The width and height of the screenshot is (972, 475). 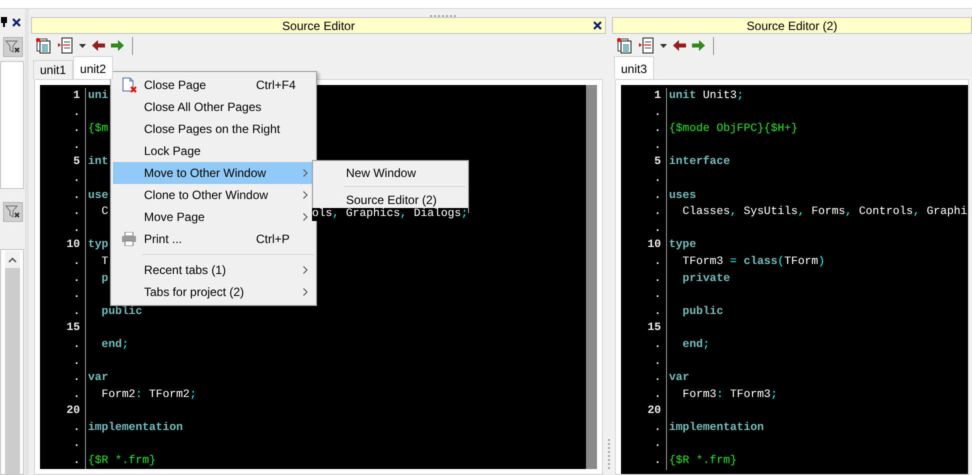 What do you see at coordinates (699, 162) in the screenshot?
I see `code-line: interface` at bounding box center [699, 162].